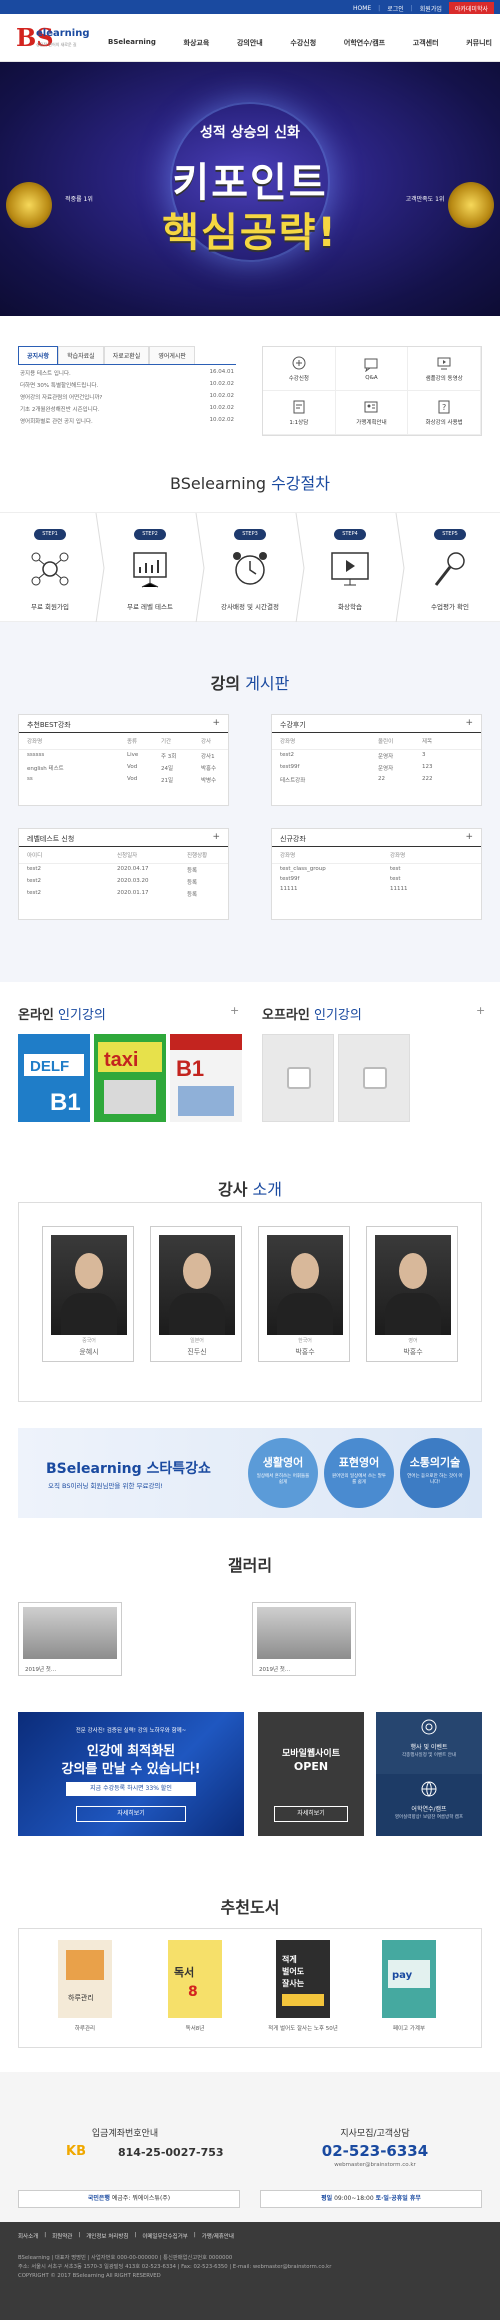  Describe the element at coordinates (426, 43) in the screenshot. I see `nav-support: 고객센터` at that location.